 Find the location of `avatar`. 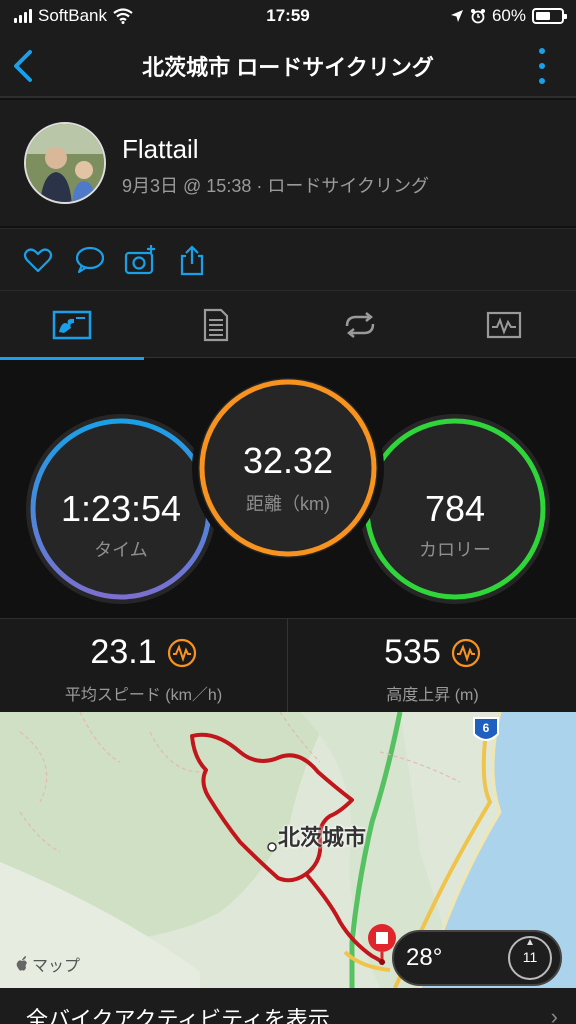

avatar is located at coordinates (65, 163).